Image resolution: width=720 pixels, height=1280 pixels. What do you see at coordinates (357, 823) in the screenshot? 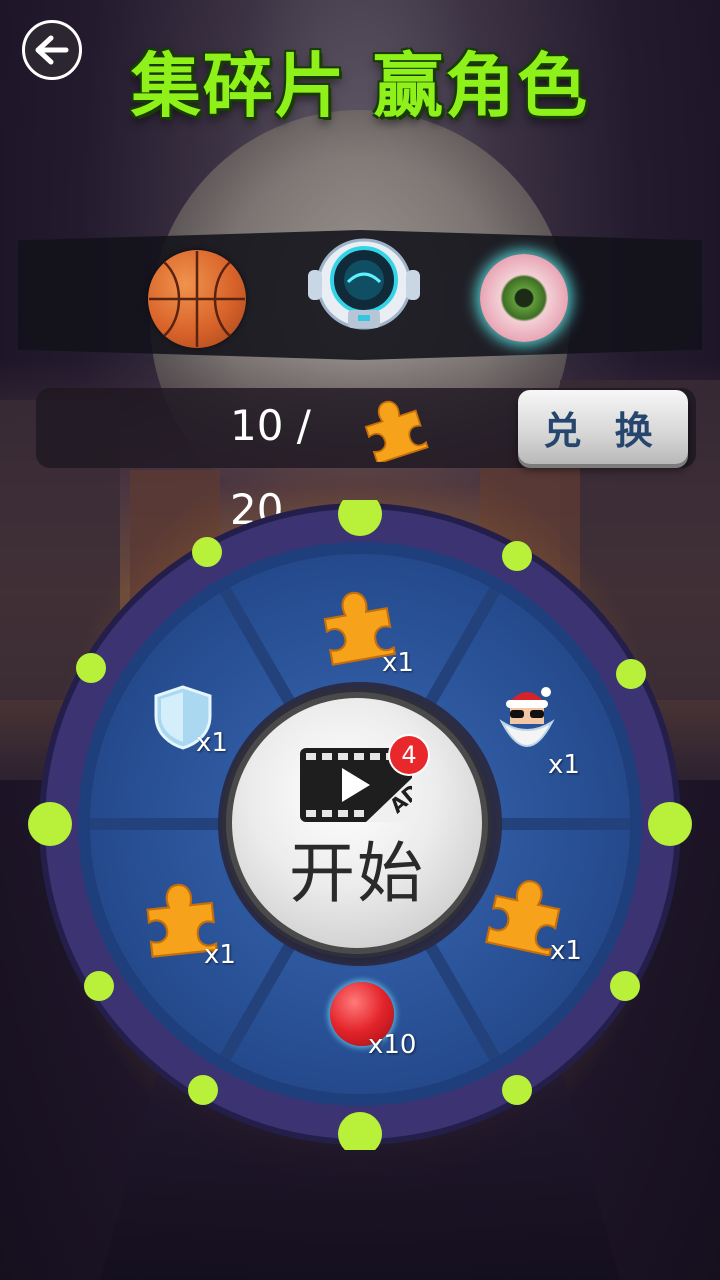
I see `start-button: AD 4 开始` at bounding box center [357, 823].